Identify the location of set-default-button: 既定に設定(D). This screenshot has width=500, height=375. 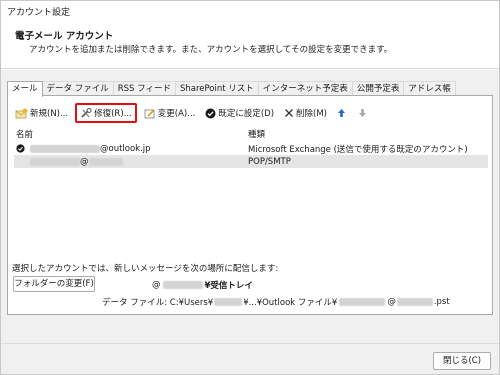
(239, 113).